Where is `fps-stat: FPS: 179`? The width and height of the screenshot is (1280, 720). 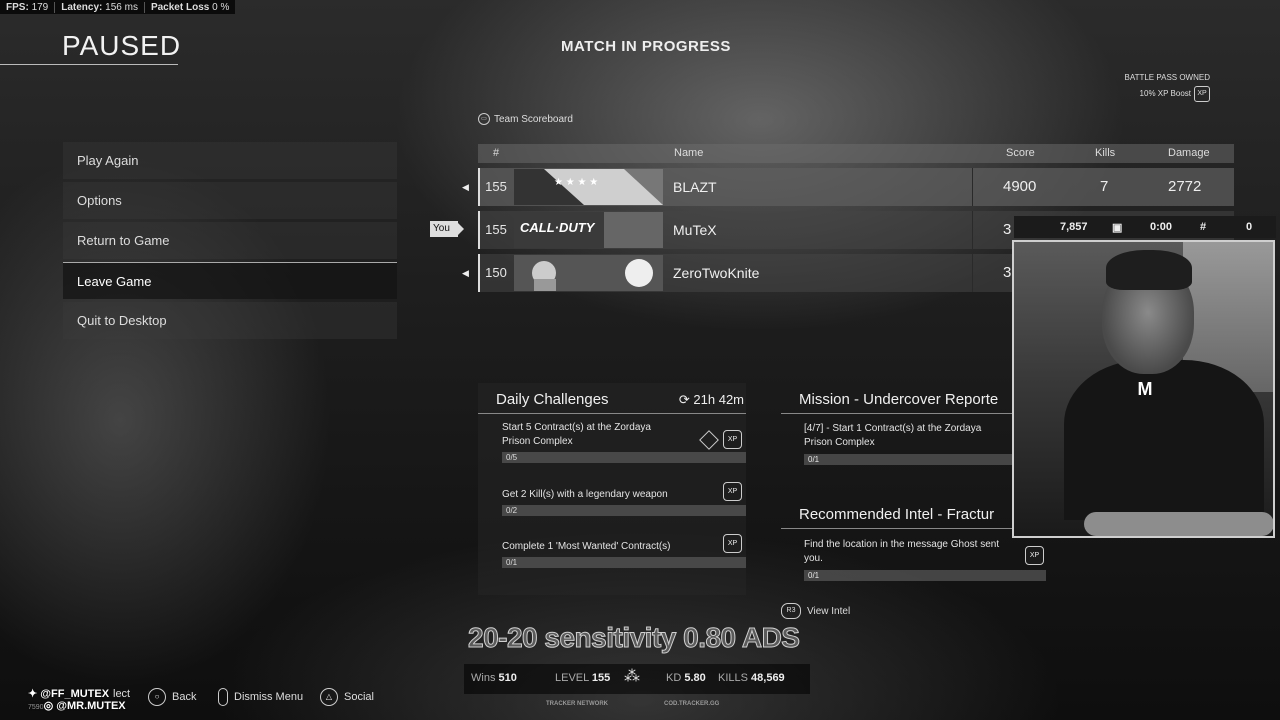 fps-stat: FPS: 179 is located at coordinates (28, 7).